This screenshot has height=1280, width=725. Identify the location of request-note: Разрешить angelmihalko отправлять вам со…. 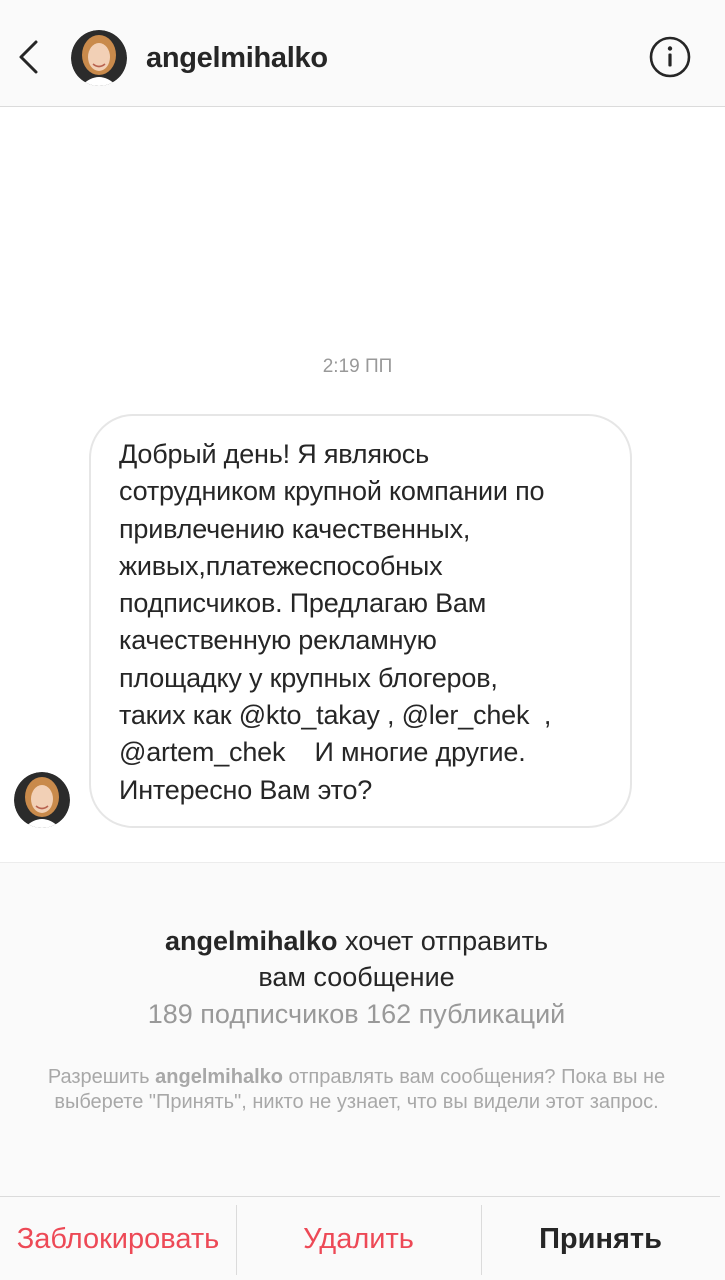
(356, 1090).